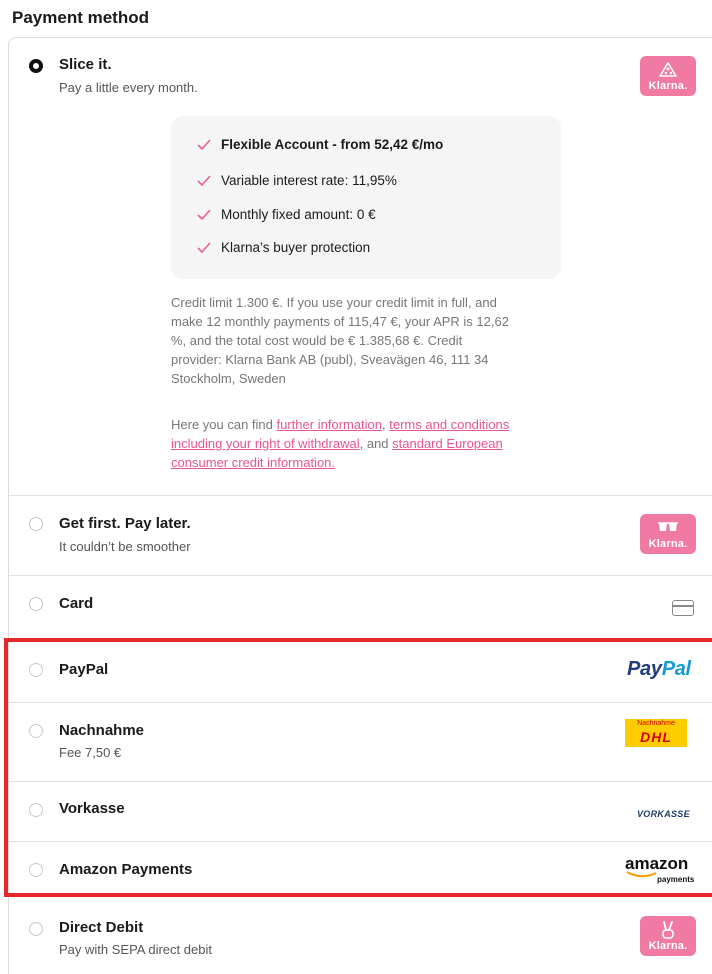  Describe the element at coordinates (36, 524) in the screenshot. I see `radio-pay-later` at that location.